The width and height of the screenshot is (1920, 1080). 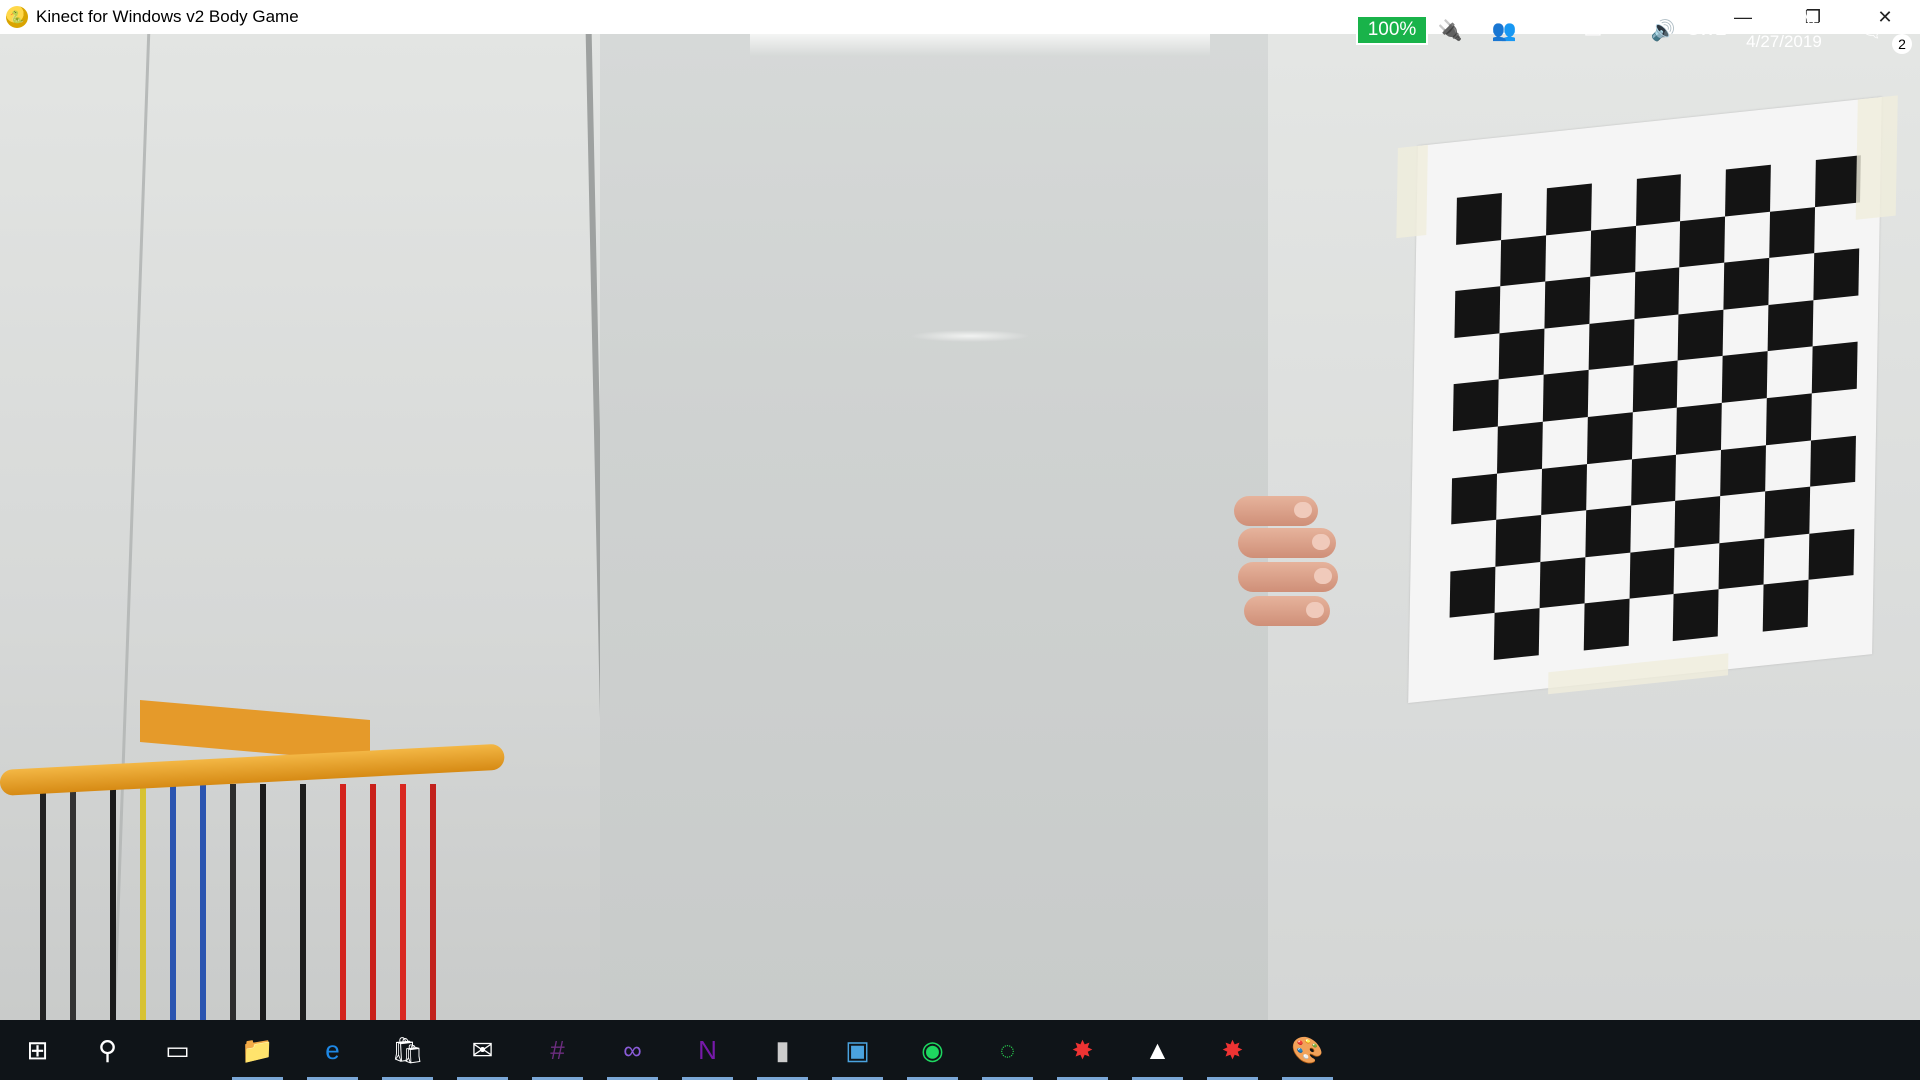 I want to click on taskbar-task-view: ▭, so click(x=177, y=1050).